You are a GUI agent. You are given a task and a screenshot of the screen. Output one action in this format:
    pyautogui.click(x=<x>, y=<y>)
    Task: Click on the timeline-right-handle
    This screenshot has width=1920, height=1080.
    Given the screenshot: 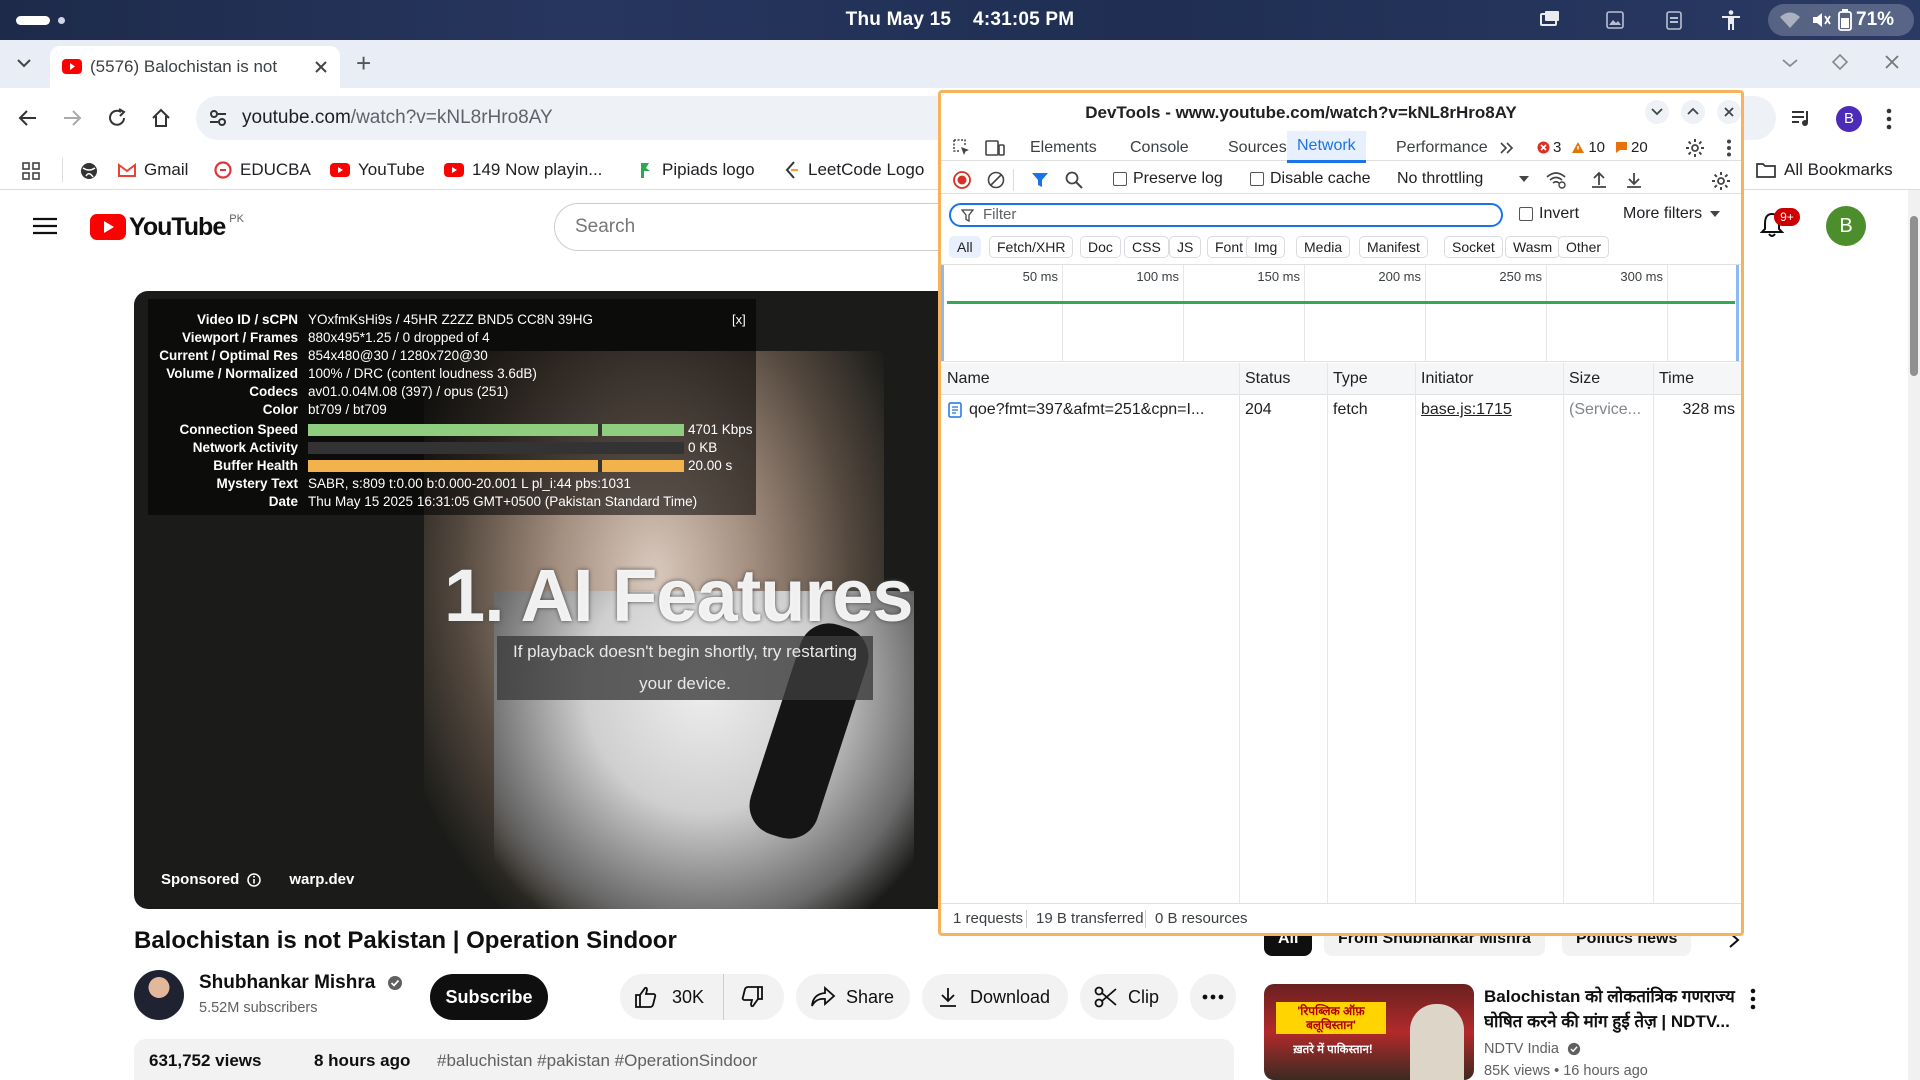 What is the action you would take?
    pyautogui.click(x=1737, y=313)
    